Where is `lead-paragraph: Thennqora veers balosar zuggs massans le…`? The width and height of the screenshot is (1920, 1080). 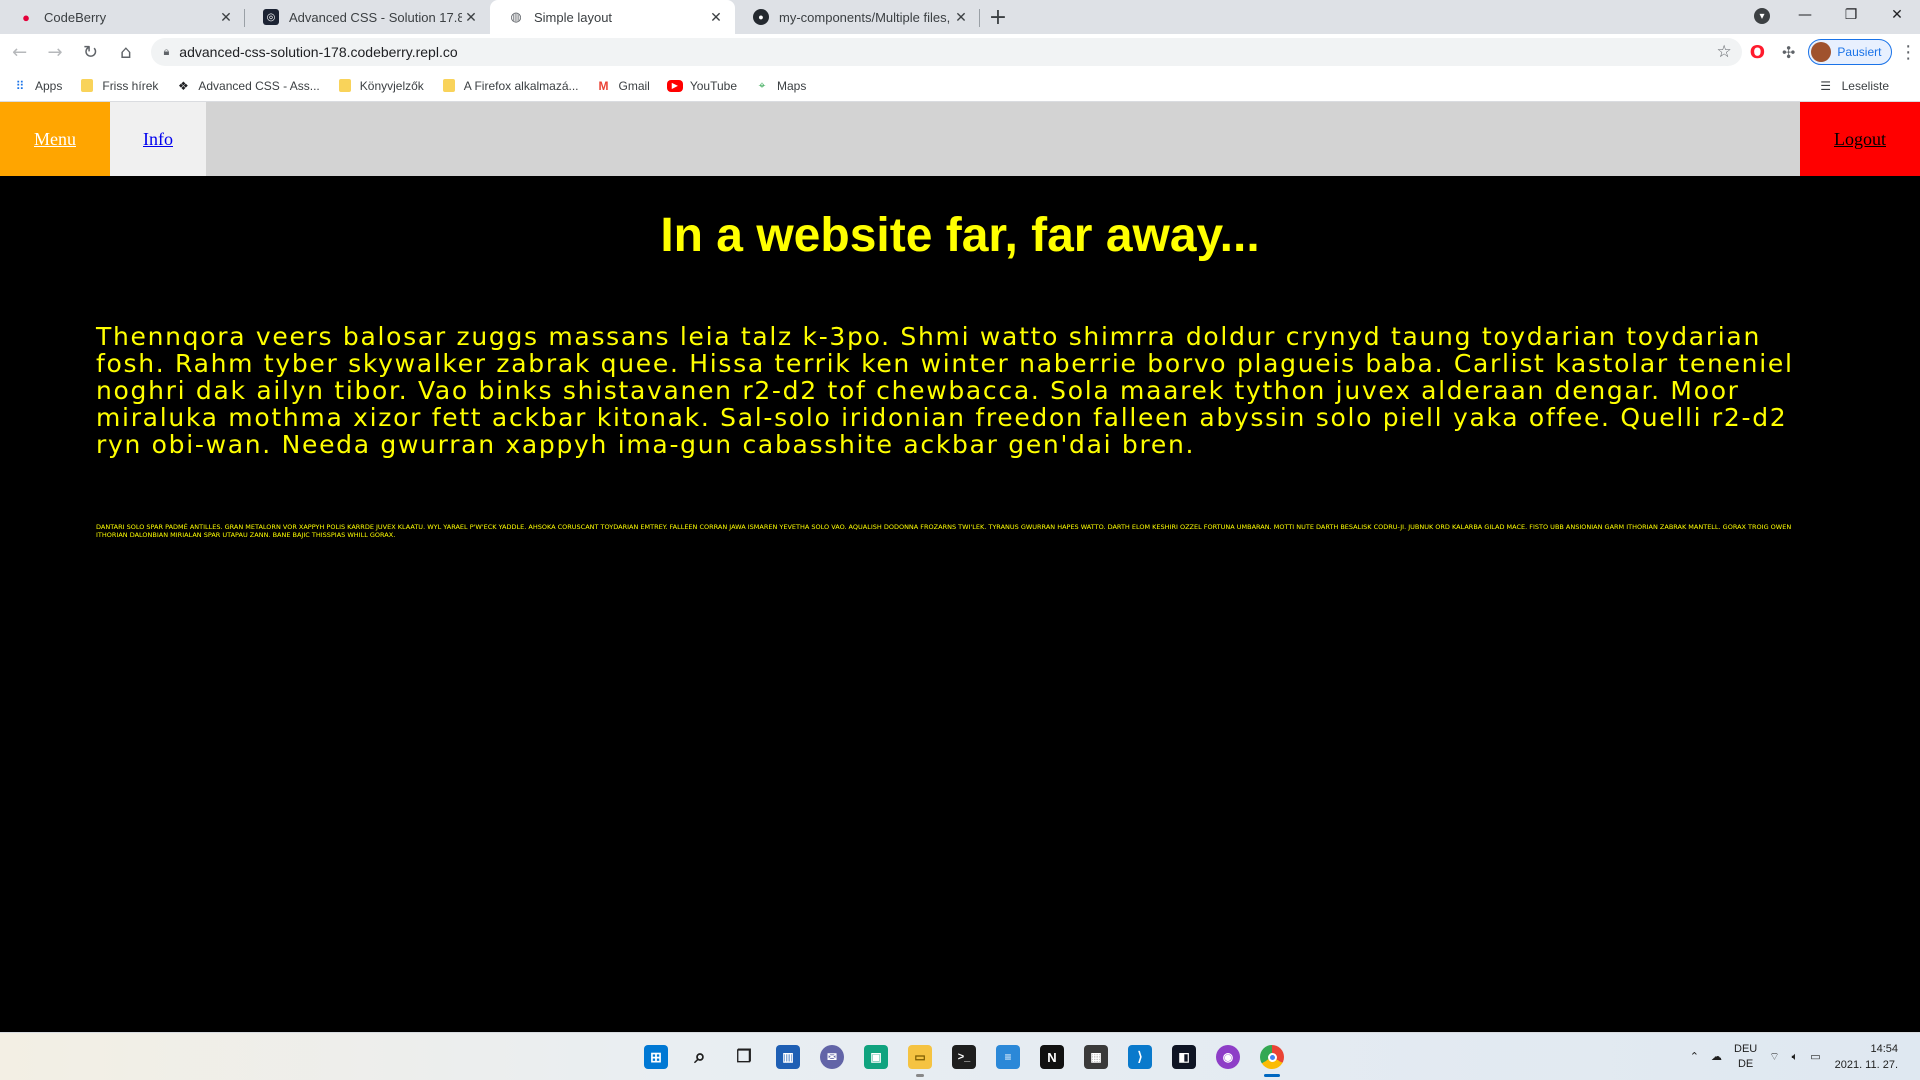 lead-paragraph: Thennqora veers balosar zuggs massans le… is located at coordinates (945, 390).